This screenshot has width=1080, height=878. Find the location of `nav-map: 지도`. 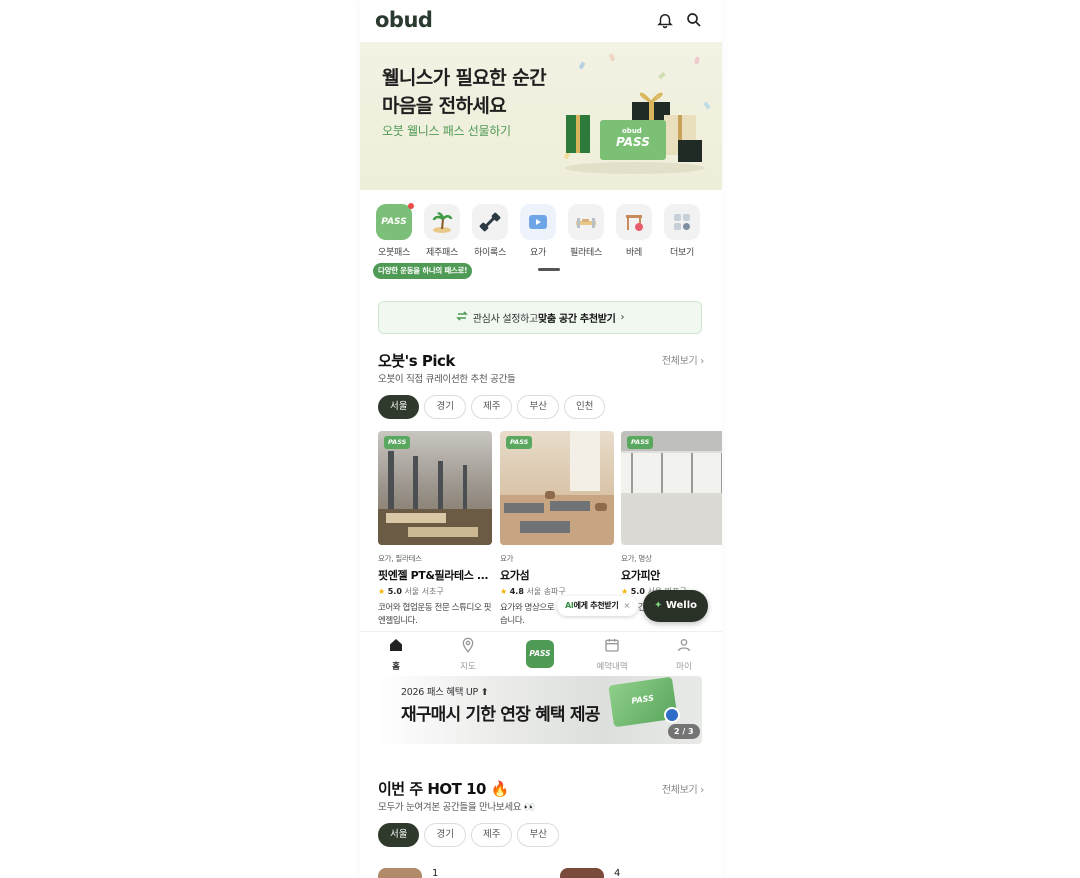

nav-map: 지도 is located at coordinates (468, 654).